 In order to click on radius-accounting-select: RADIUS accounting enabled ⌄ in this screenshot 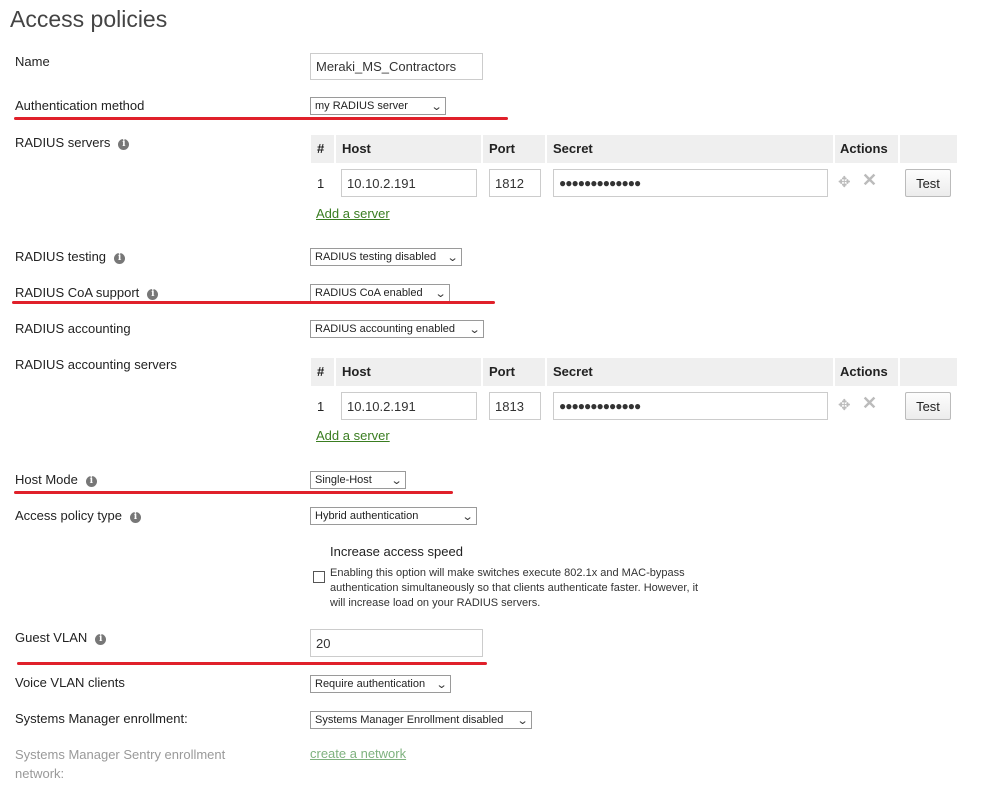, I will do `click(397, 329)`.